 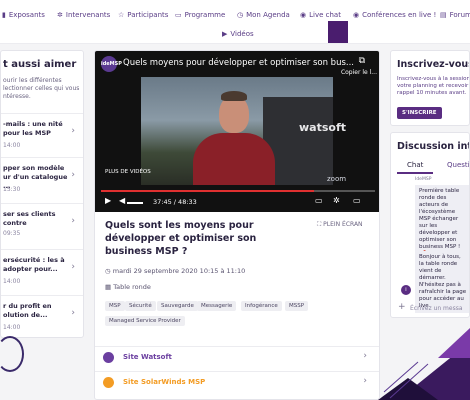 What do you see at coordinates (121, 15) in the screenshot?
I see `star-icon: ☆` at bounding box center [121, 15].